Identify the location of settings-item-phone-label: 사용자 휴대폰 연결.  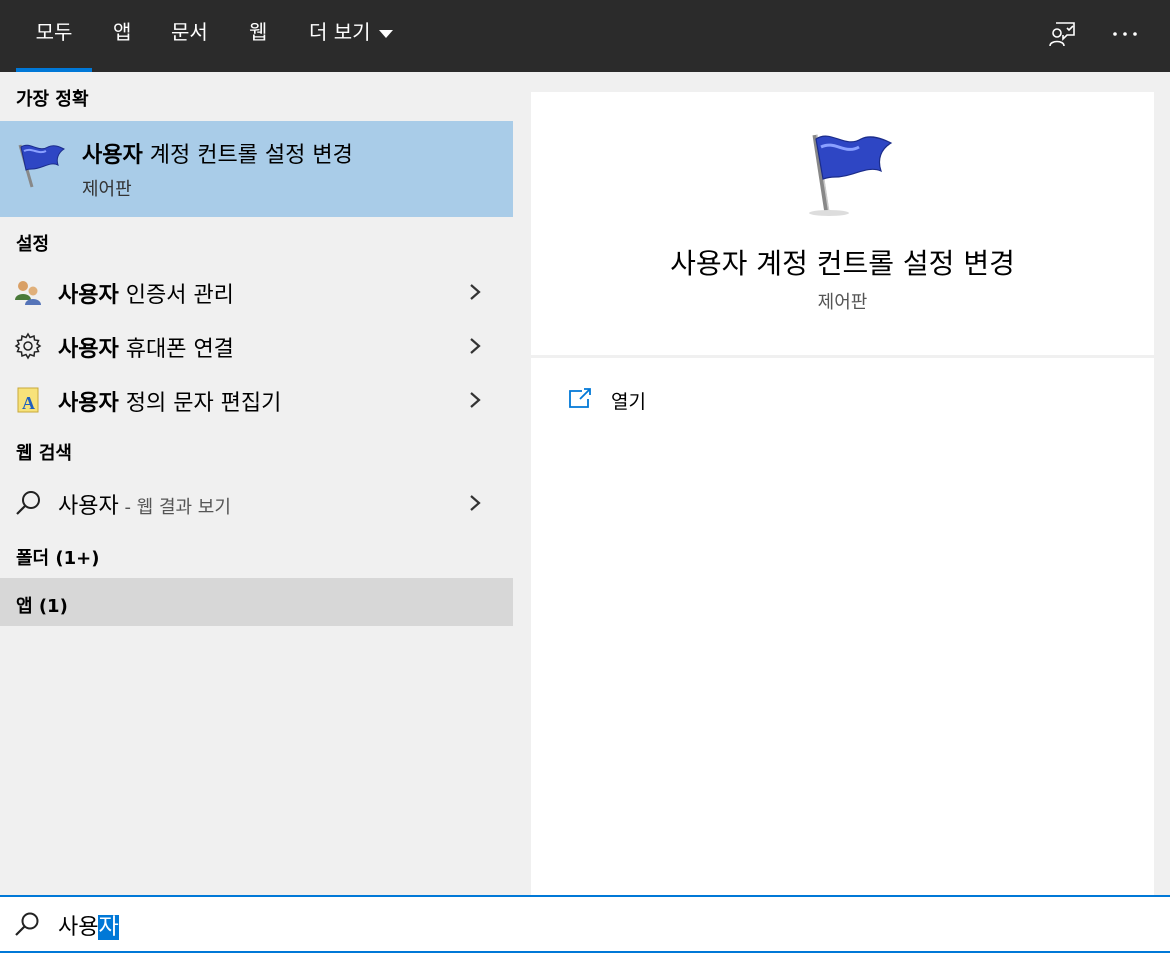
(146, 347).